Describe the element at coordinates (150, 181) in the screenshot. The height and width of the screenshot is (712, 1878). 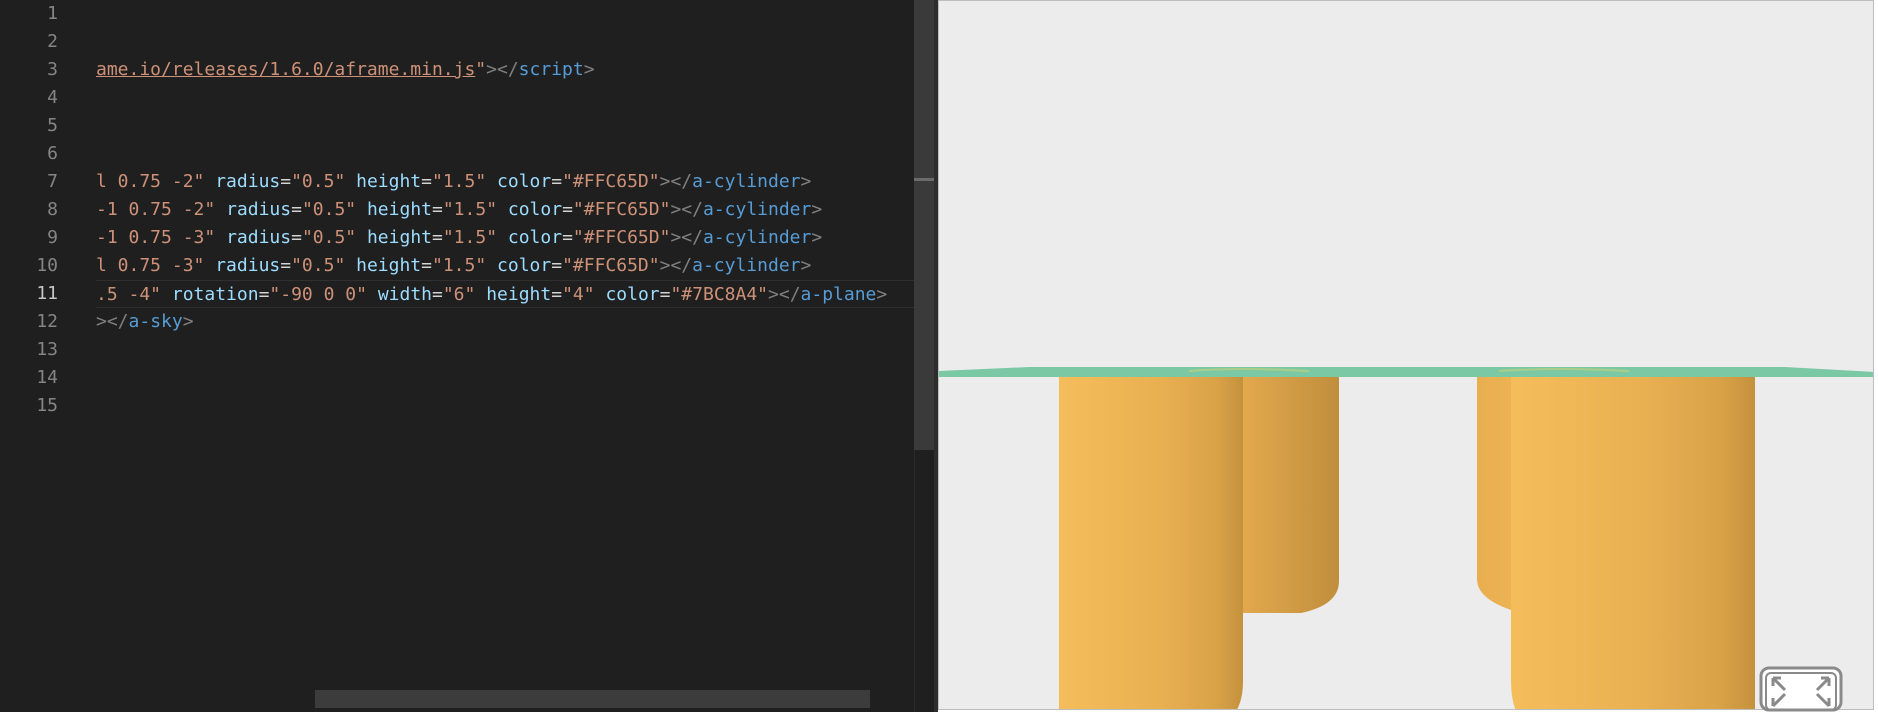
I see `position-value: l 0.75 -2"` at that location.